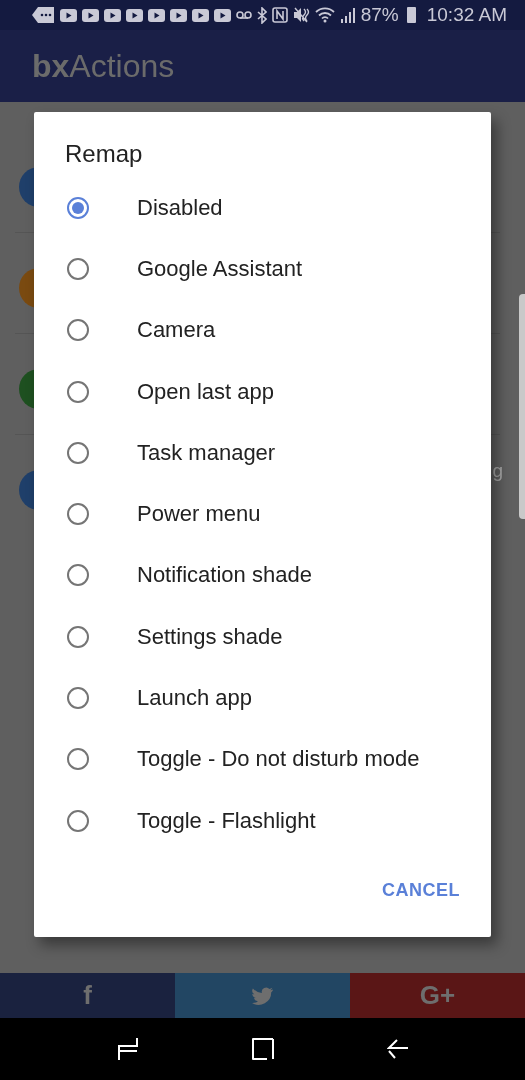  Describe the element at coordinates (42, 15) in the screenshot. I see `notification-icon` at that location.